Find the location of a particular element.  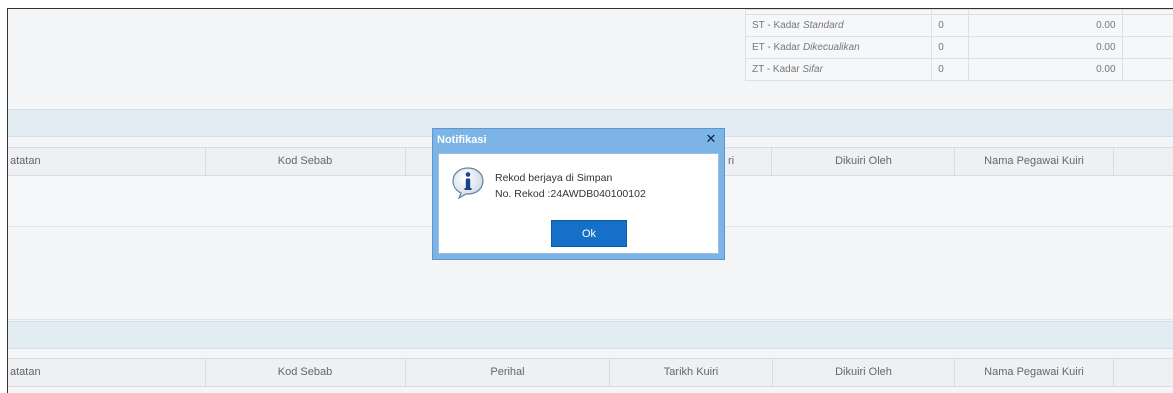

table-row: ST - Kadar Standard 0 0.00 is located at coordinates (959, 26).